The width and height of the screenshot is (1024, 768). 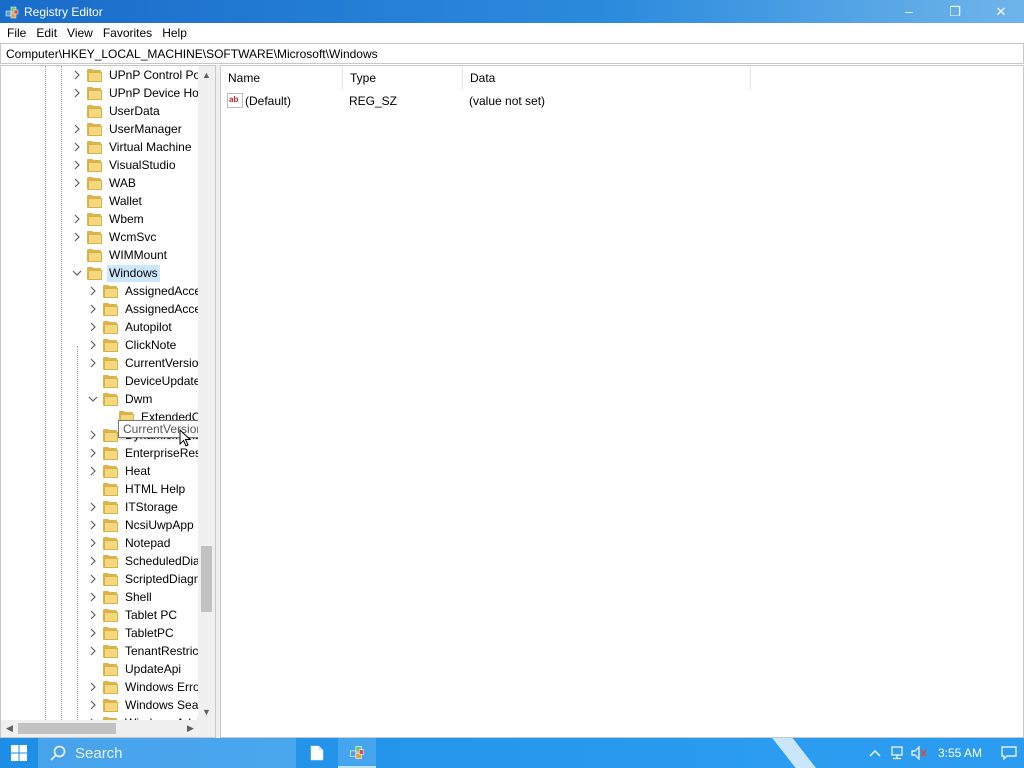 What do you see at coordinates (120, 255) in the screenshot?
I see `tree-item: WIMMount` at bounding box center [120, 255].